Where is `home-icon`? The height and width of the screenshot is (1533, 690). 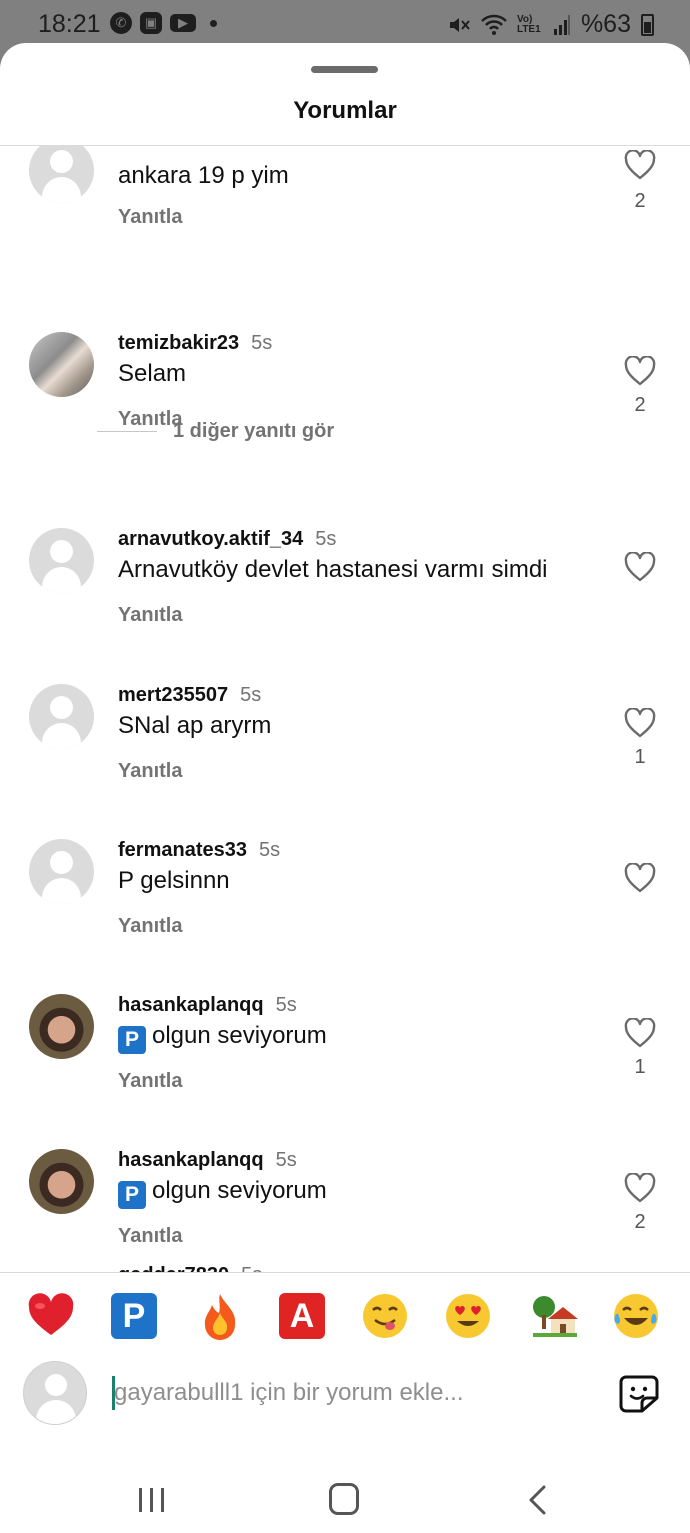 home-icon is located at coordinates (344, 1499).